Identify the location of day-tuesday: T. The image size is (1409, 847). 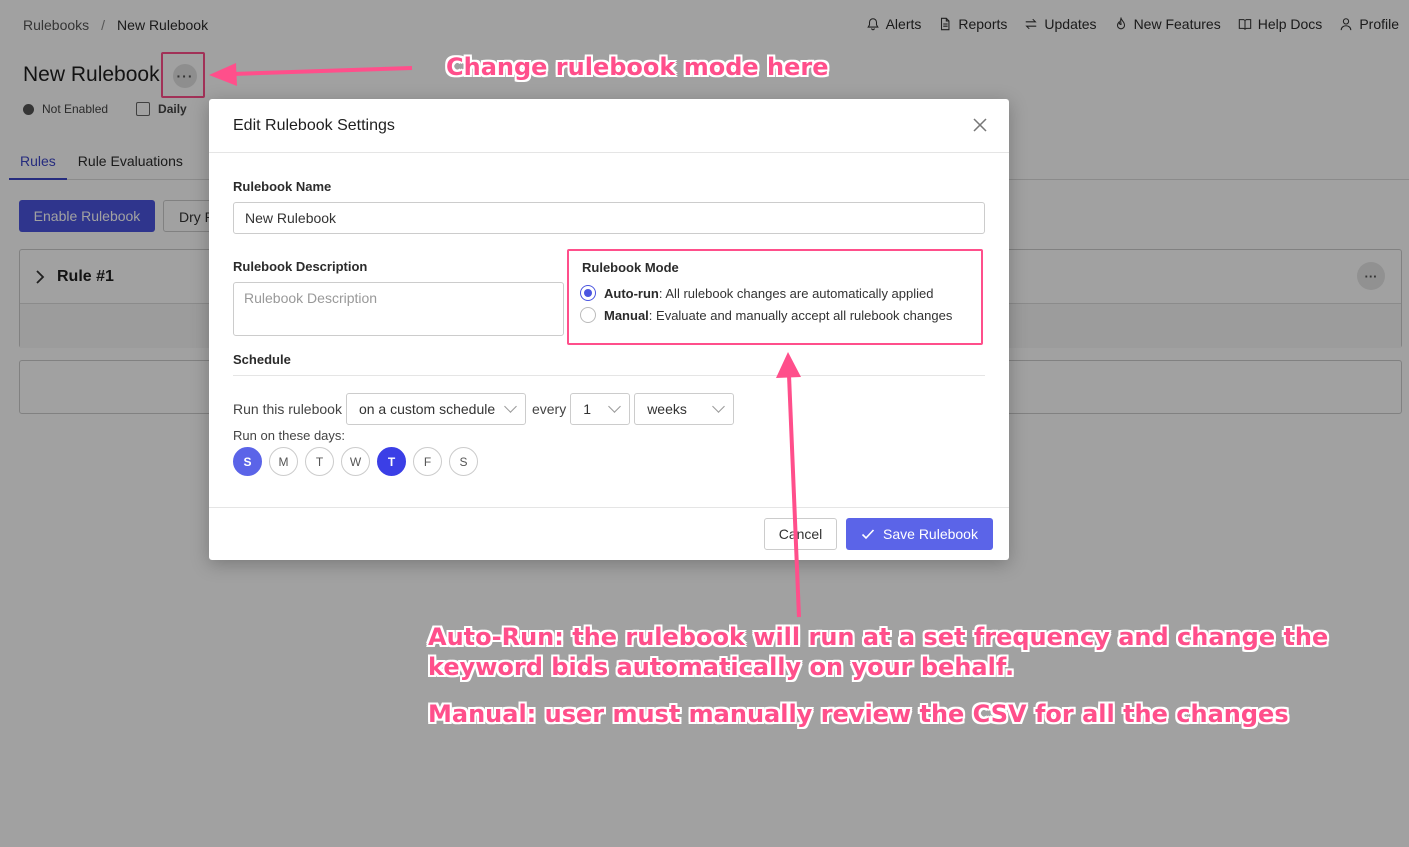
(319, 461).